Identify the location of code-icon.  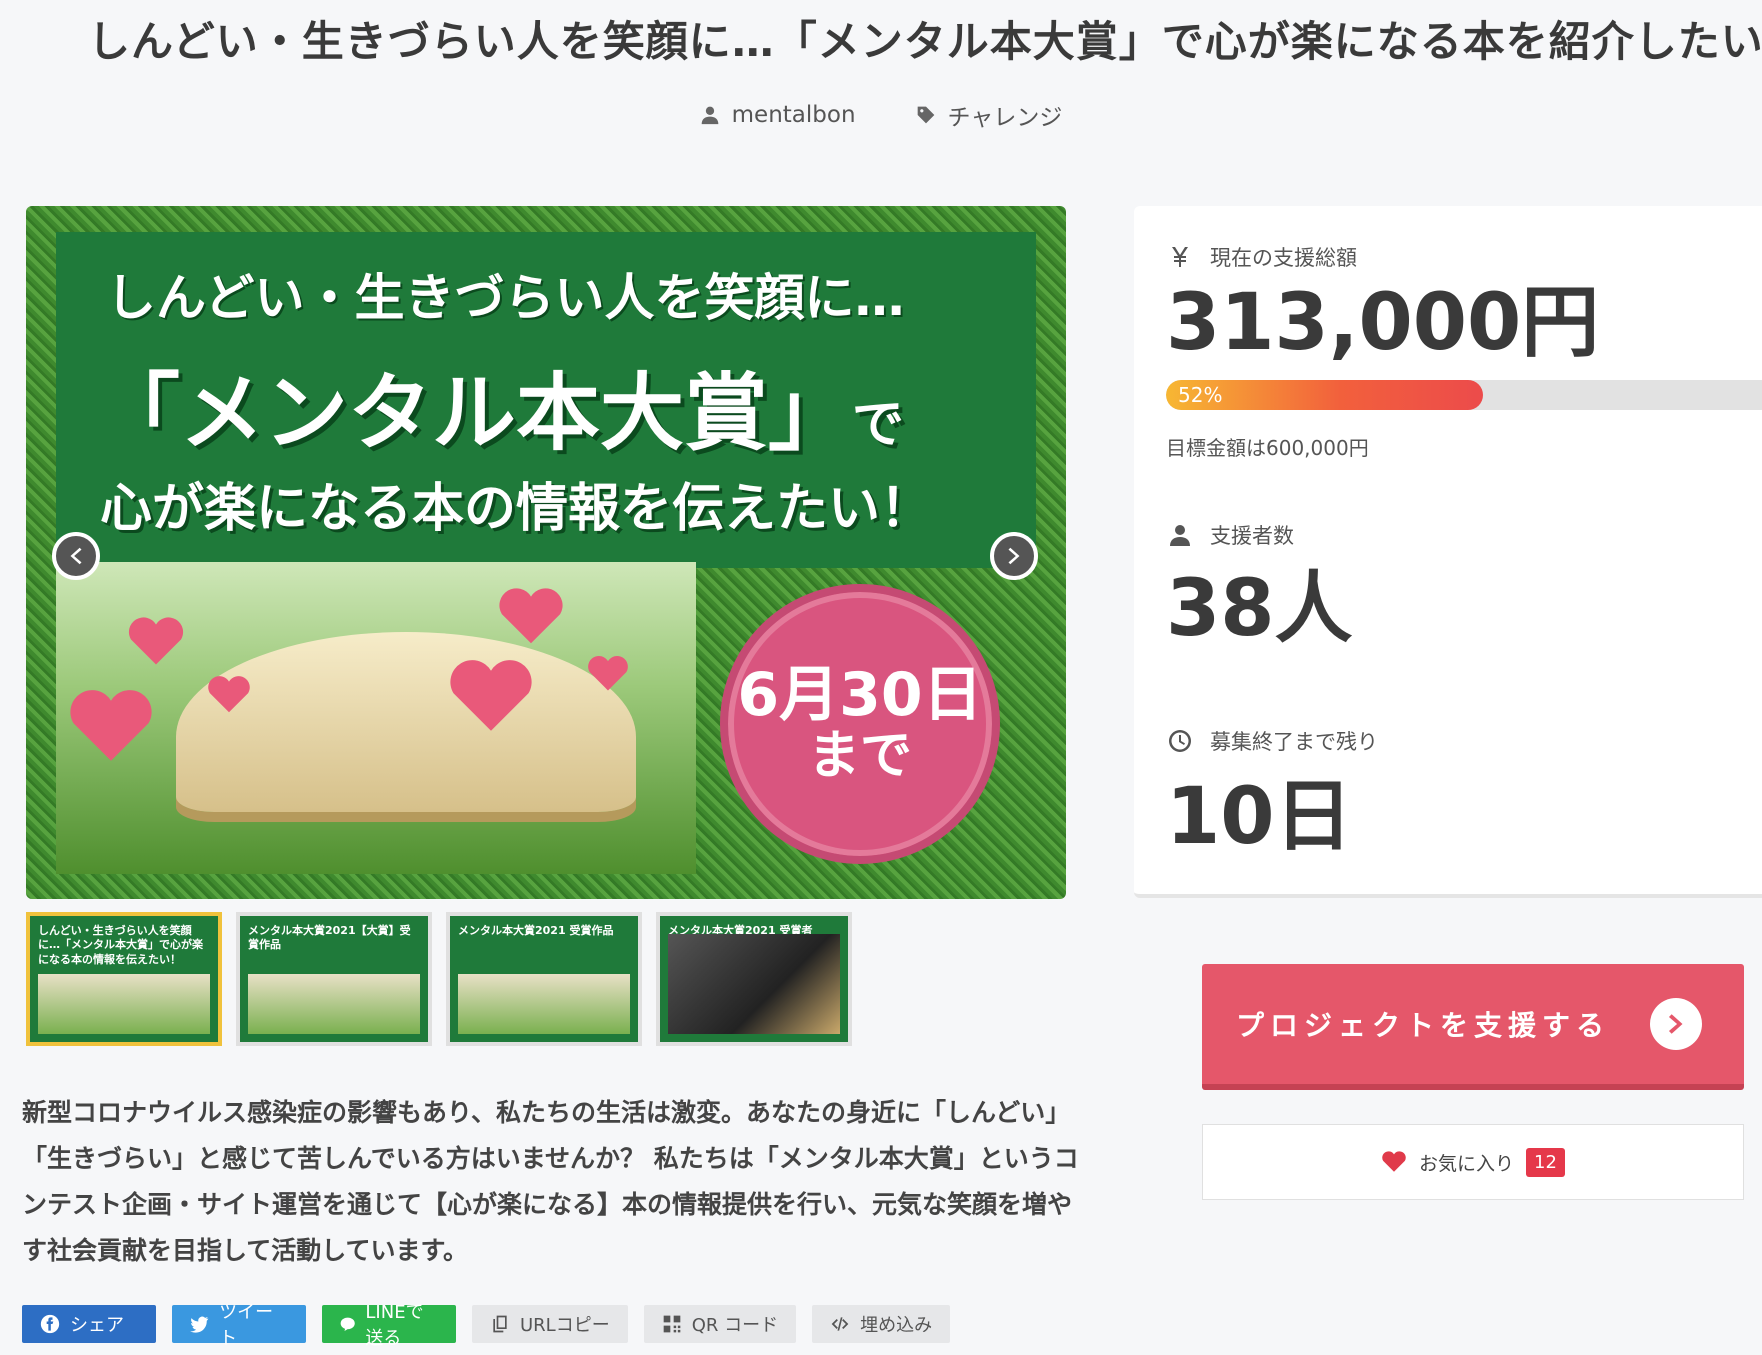
(840, 1324).